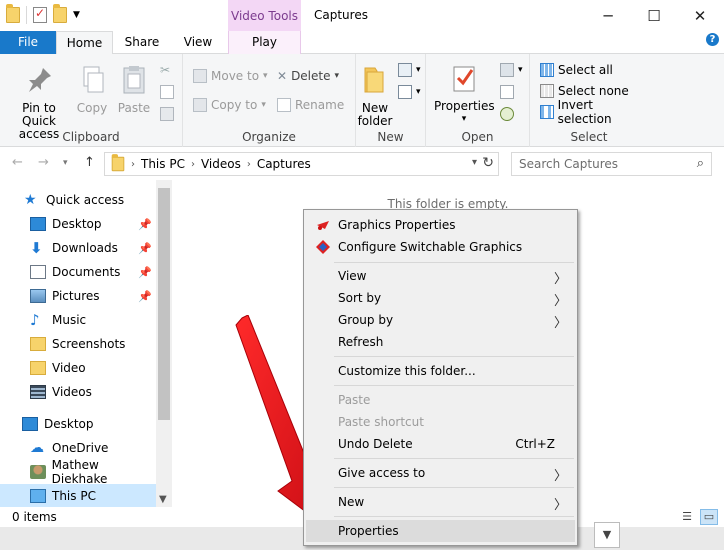 This screenshot has width=724, height=550. I want to click on select-none-icon, so click(547, 91).